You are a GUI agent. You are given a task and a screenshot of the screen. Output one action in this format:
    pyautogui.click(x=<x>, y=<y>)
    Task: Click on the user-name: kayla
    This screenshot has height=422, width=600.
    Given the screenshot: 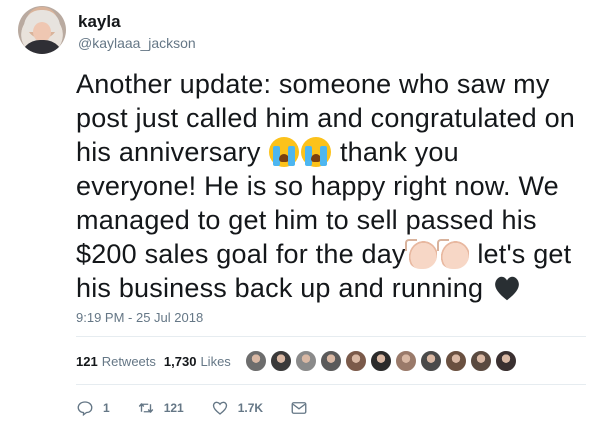 What is the action you would take?
    pyautogui.click(x=99, y=22)
    